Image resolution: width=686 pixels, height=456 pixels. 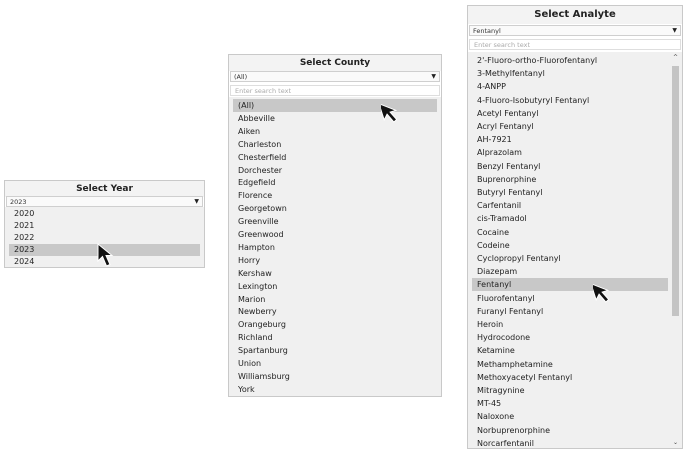 What do you see at coordinates (570, 258) in the screenshot?
I see `analyte-option: Cyclopropyl Fentanyl` at bounding box center [570, 258].